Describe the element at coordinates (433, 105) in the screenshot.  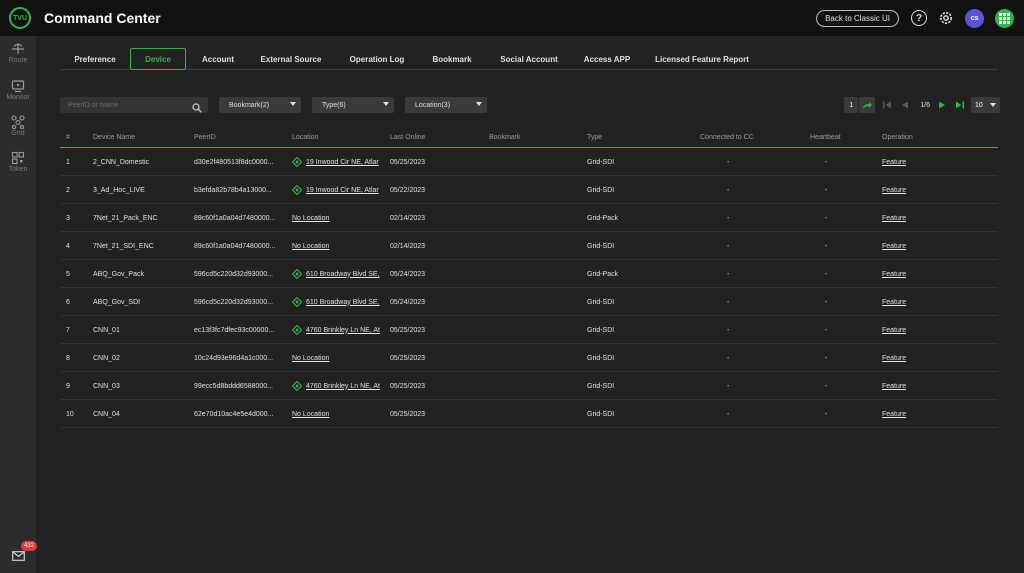
I see `dropdown-label: Location(3)` at that location.